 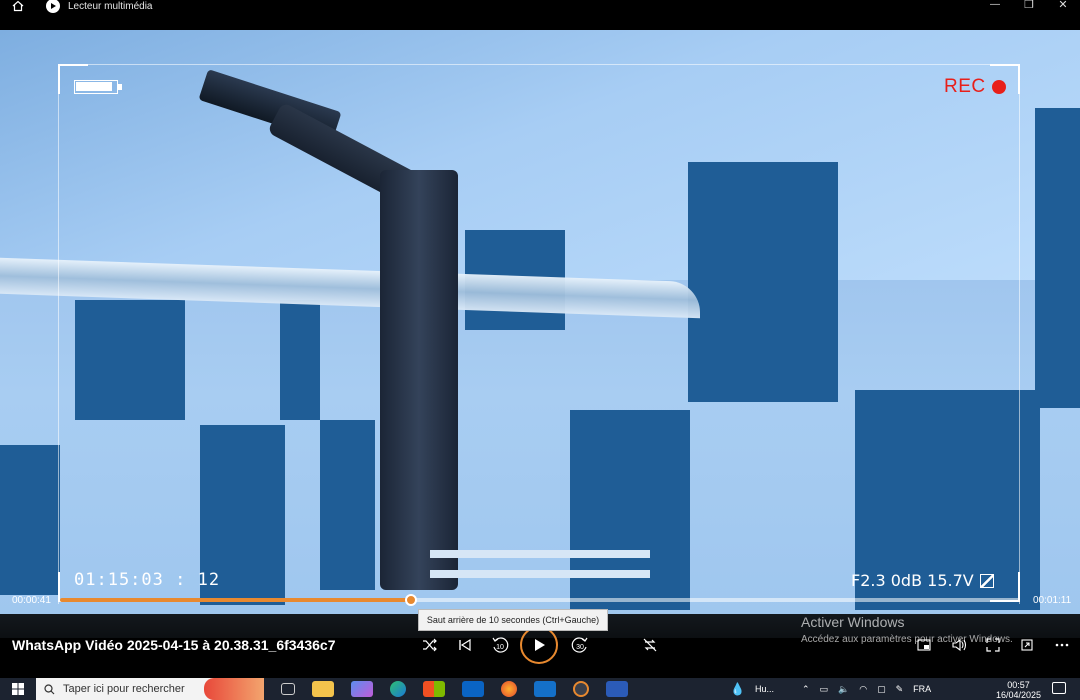 I want to click on fullscreen-icon, so click(x=993, y=645).